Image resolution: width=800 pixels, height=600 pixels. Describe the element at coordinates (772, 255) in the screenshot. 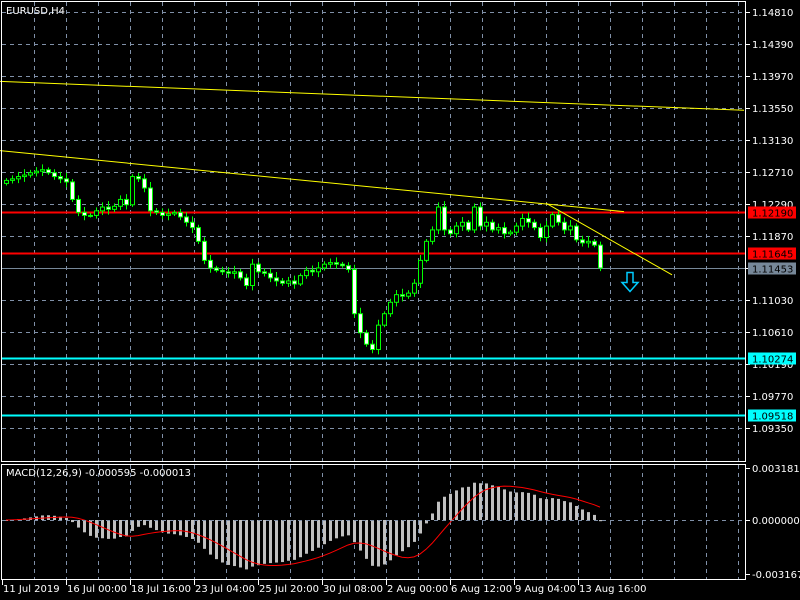

I see `resistance-lower-label: 1.11645` at that location.